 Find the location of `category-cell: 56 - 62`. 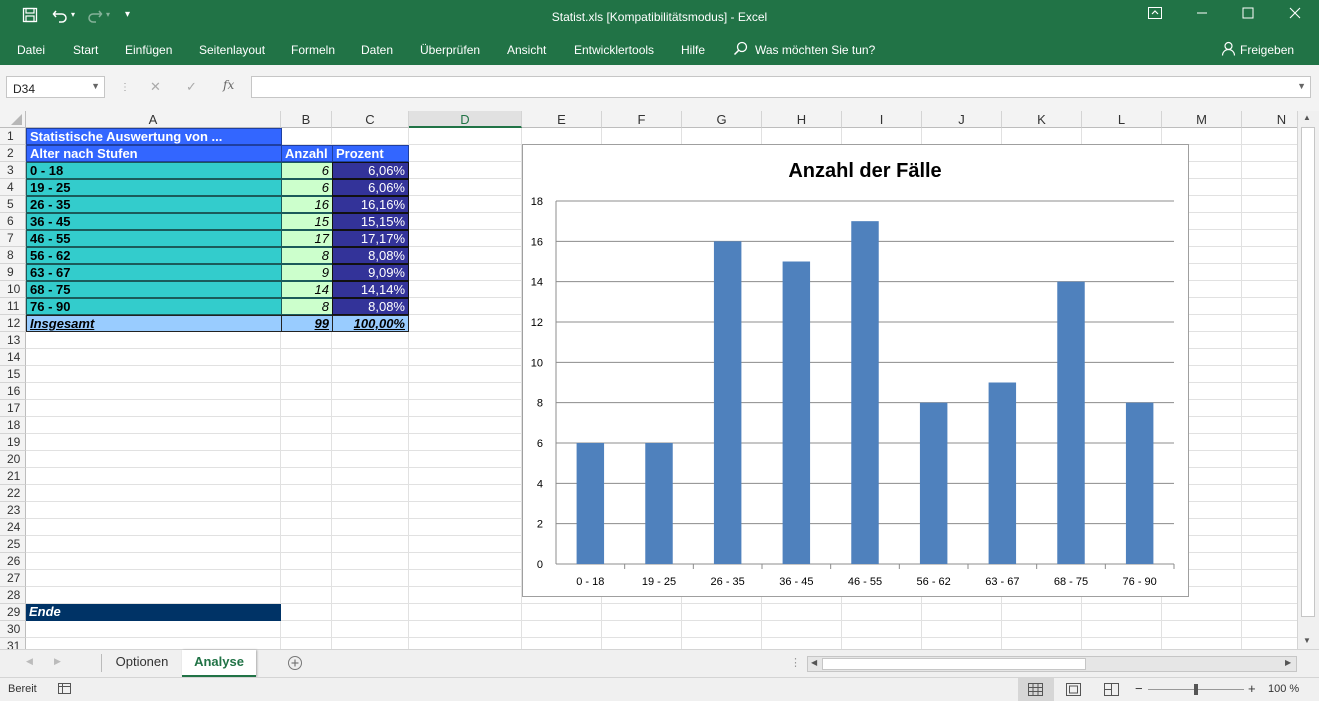

category-cell: 56 - 62 is located at coordinates (154, 255).